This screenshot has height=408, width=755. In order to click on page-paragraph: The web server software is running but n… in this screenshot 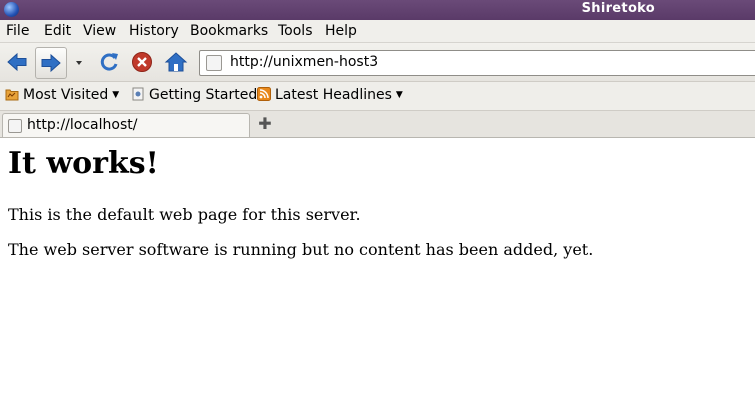, I will do `click(301, 249)`.